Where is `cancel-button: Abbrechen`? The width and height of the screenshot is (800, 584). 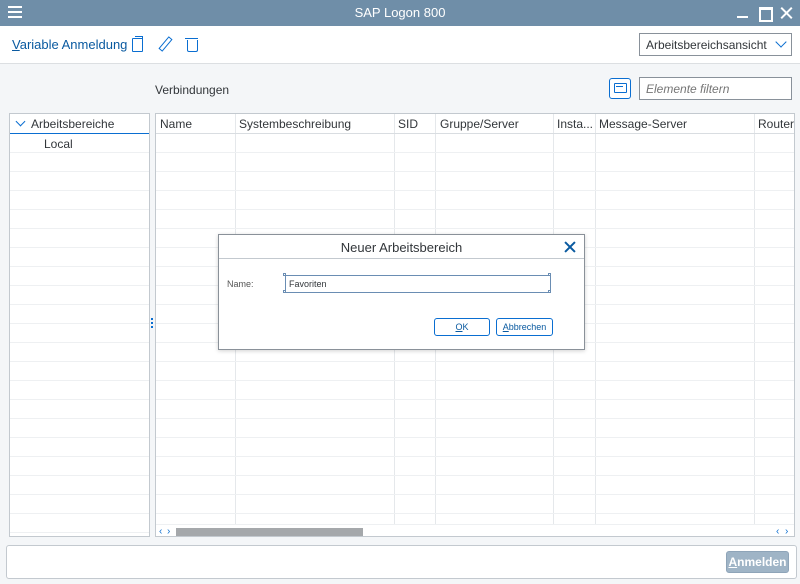
cancel-button: Abbrechen is located at coordinates (524, 327).